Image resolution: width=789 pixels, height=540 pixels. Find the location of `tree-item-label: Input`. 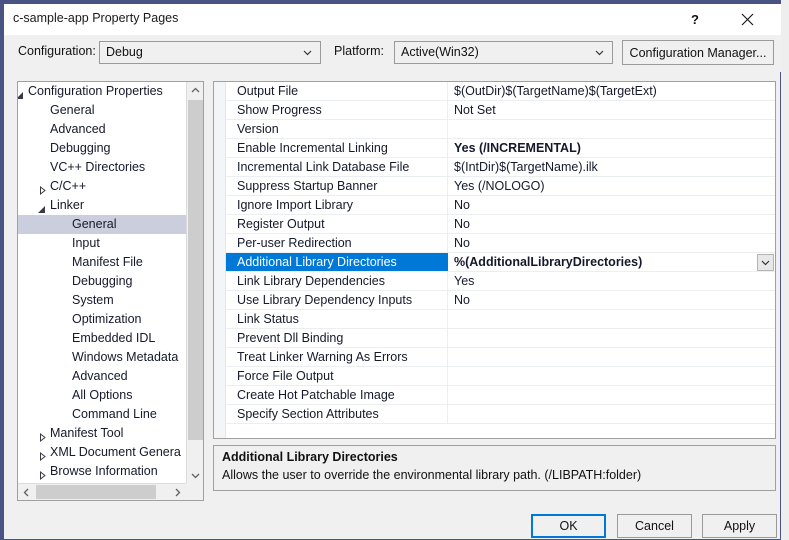

tree-item-label: Input is located at coordinates (86, 243).